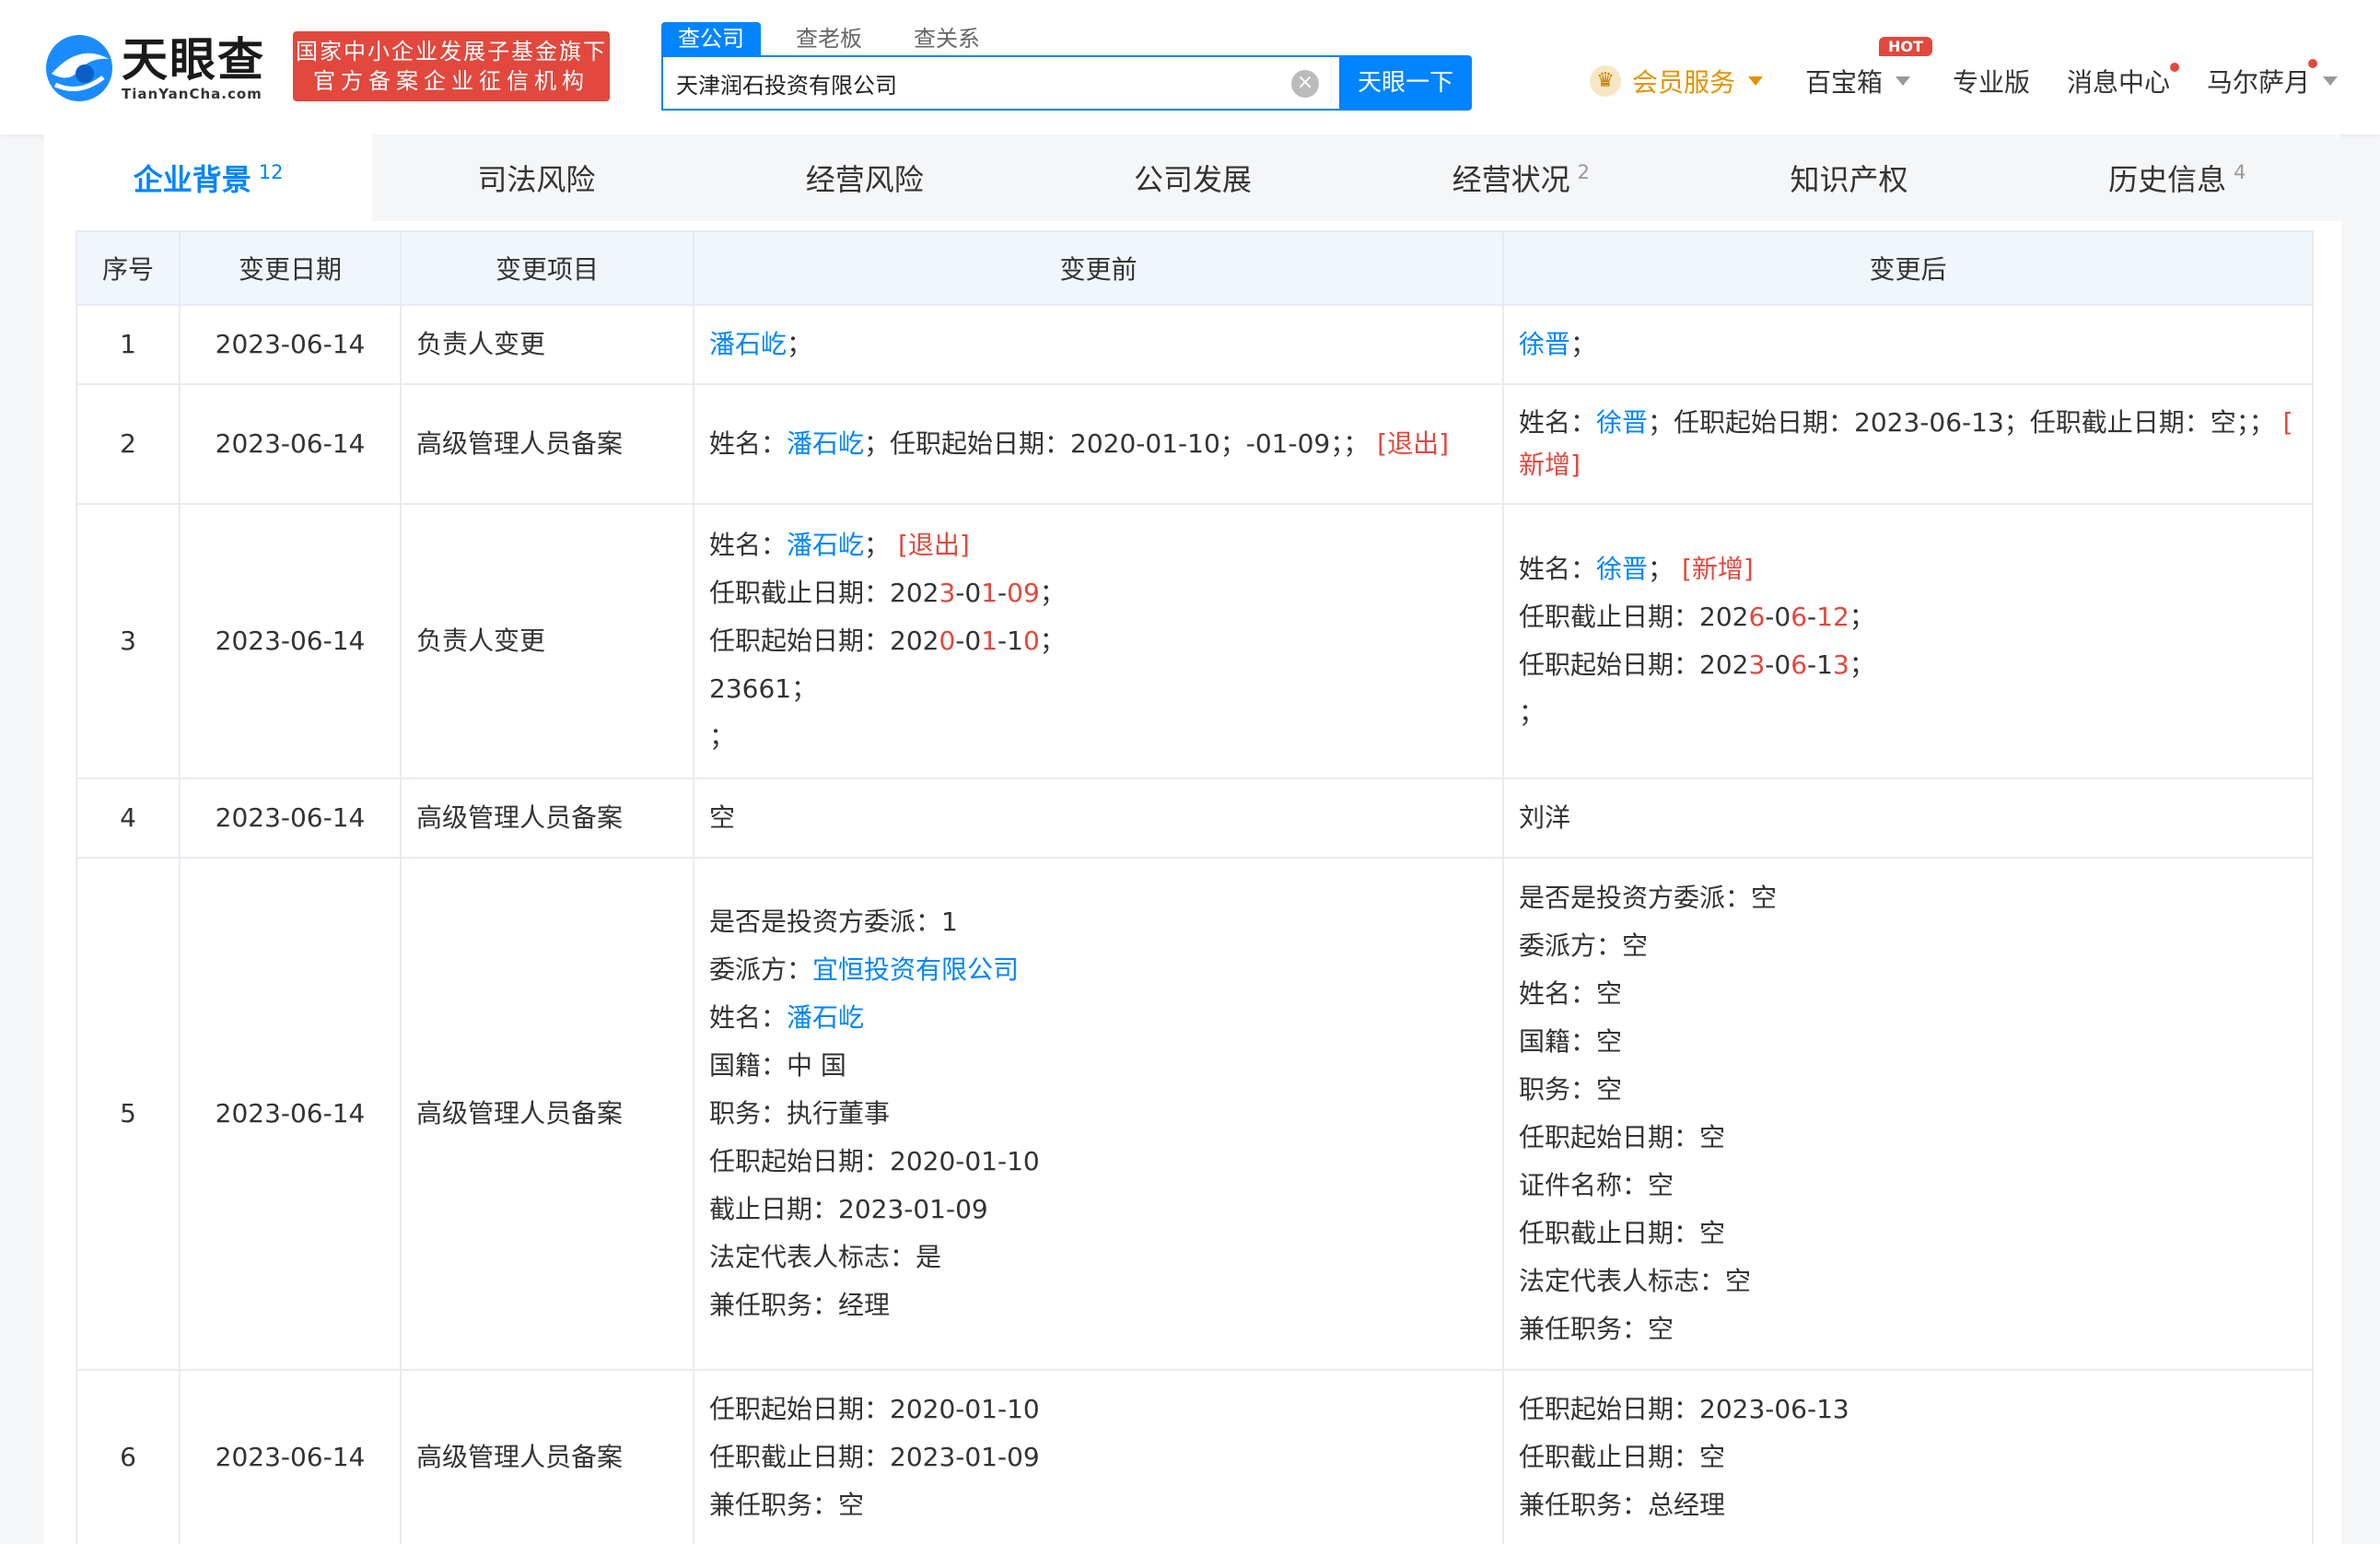 The width and height of the screenshot is (2380, 1544). I want to click on cell-no: 1, so click(128, 345).